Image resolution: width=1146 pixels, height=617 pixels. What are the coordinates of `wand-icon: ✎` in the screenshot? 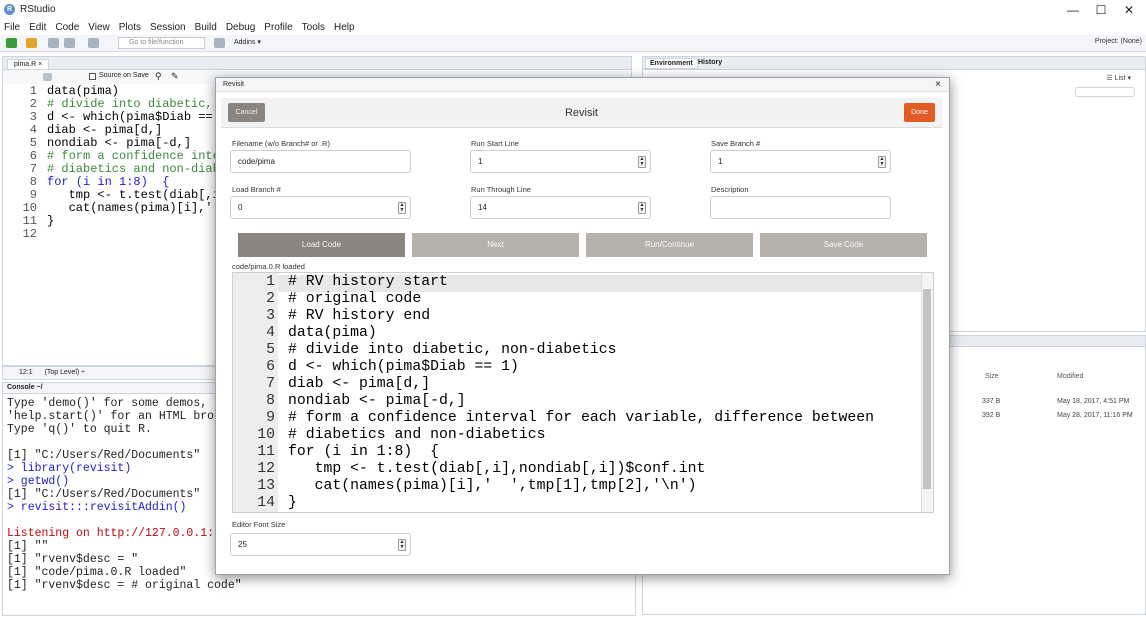 It's located at (175, 76).